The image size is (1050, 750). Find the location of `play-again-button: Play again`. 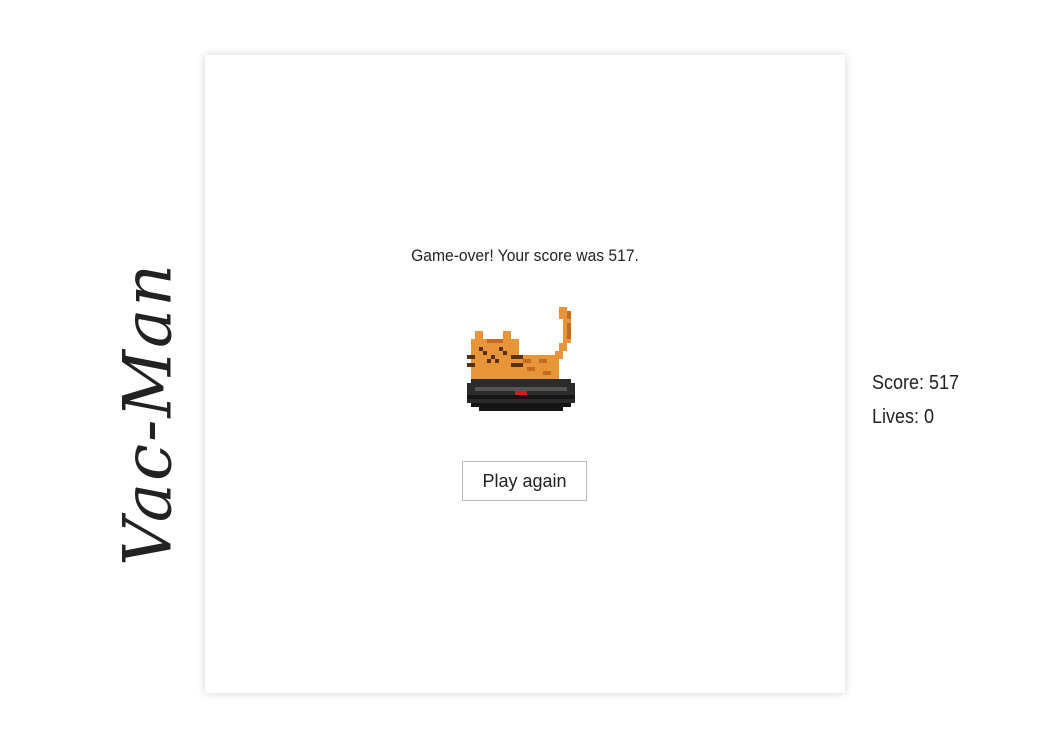

play-again-button: Play again is located at coordinates (524, 481).